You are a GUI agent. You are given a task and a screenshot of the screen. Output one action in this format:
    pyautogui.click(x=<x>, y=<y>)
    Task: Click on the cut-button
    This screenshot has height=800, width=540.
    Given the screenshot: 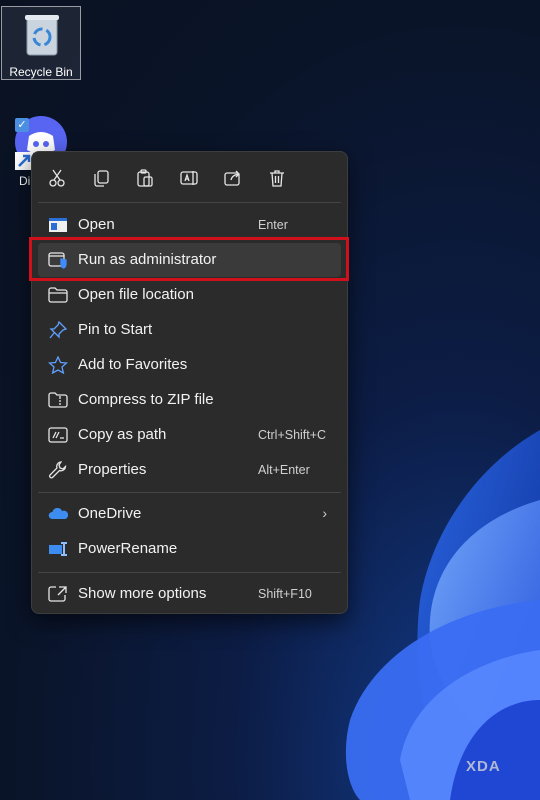 What is the action you would take?
    pyautogui.click(x=57, y=178)
    